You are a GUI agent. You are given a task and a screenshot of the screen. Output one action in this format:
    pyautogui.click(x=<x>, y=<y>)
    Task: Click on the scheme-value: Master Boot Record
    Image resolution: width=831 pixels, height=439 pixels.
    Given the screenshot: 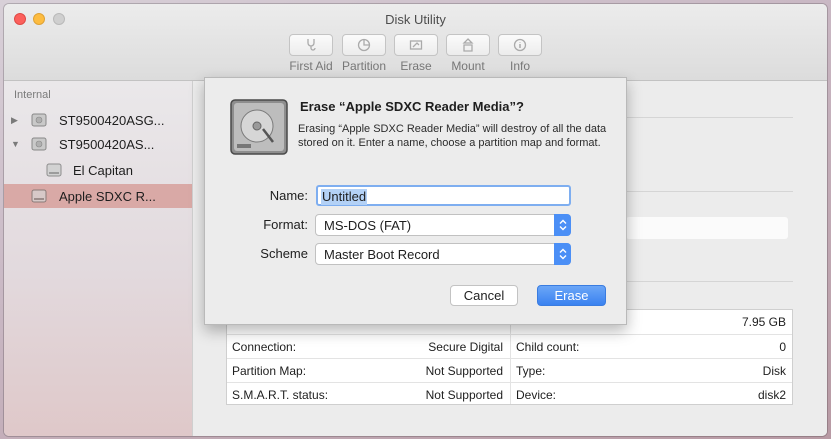 What is the action you would take?
    pyautogui.click(x=382, y=254)
    